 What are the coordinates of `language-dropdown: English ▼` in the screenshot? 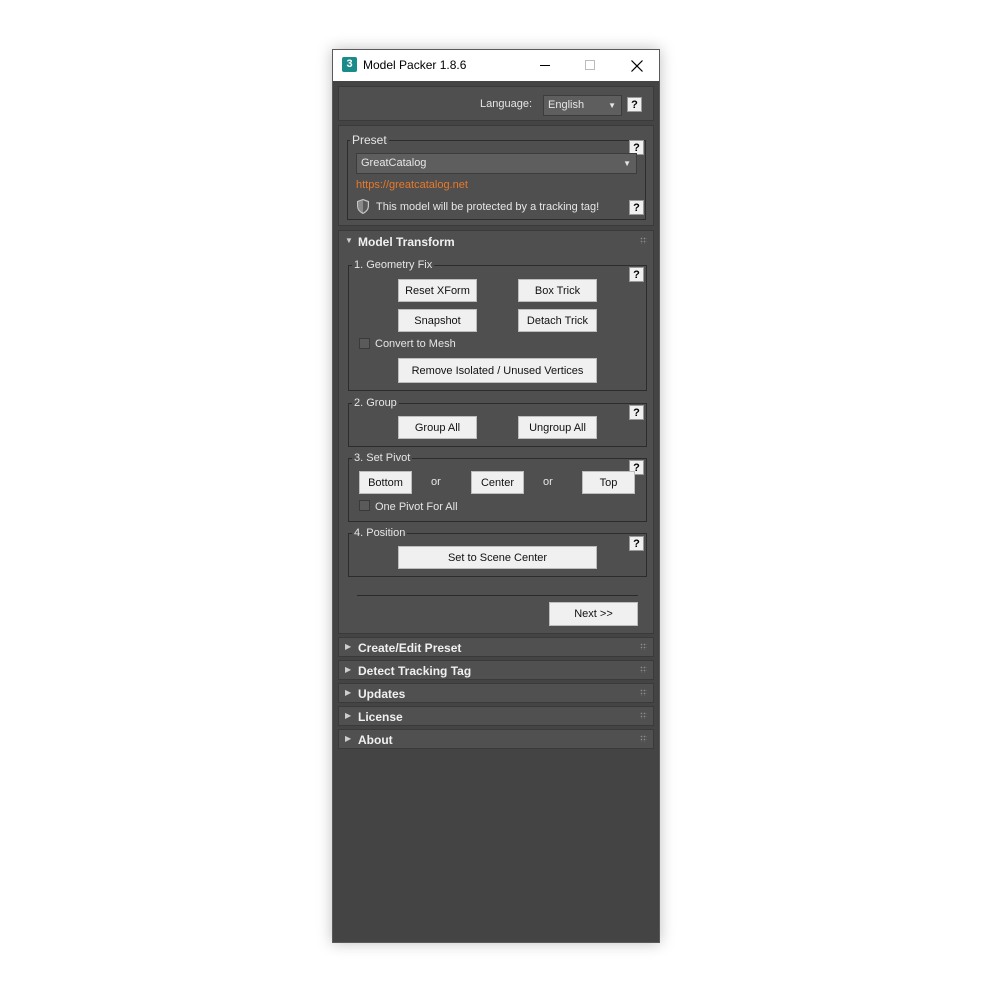 It's located at (582, 105).